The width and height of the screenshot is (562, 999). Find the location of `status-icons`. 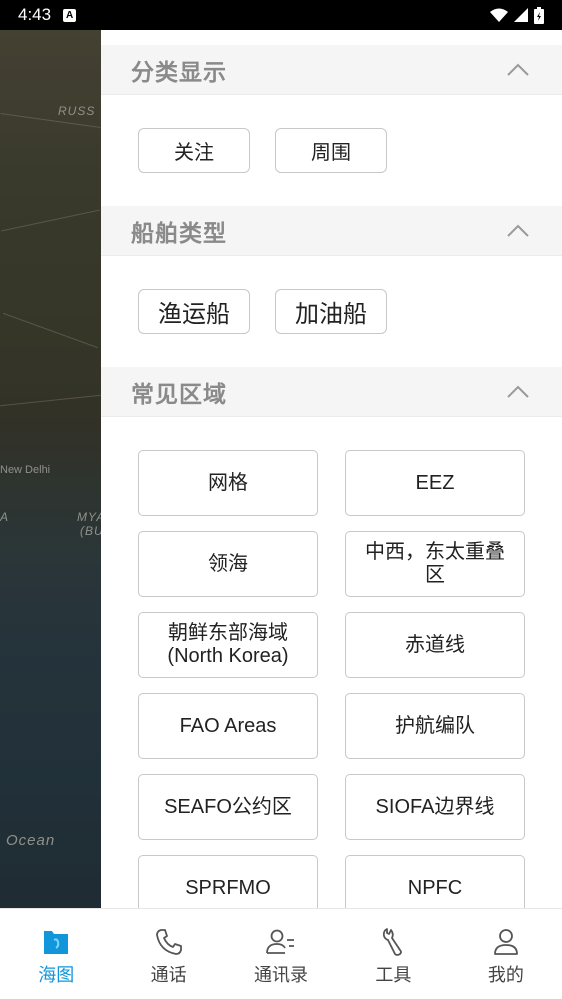

status-icons is located at coordinates (517, 15).